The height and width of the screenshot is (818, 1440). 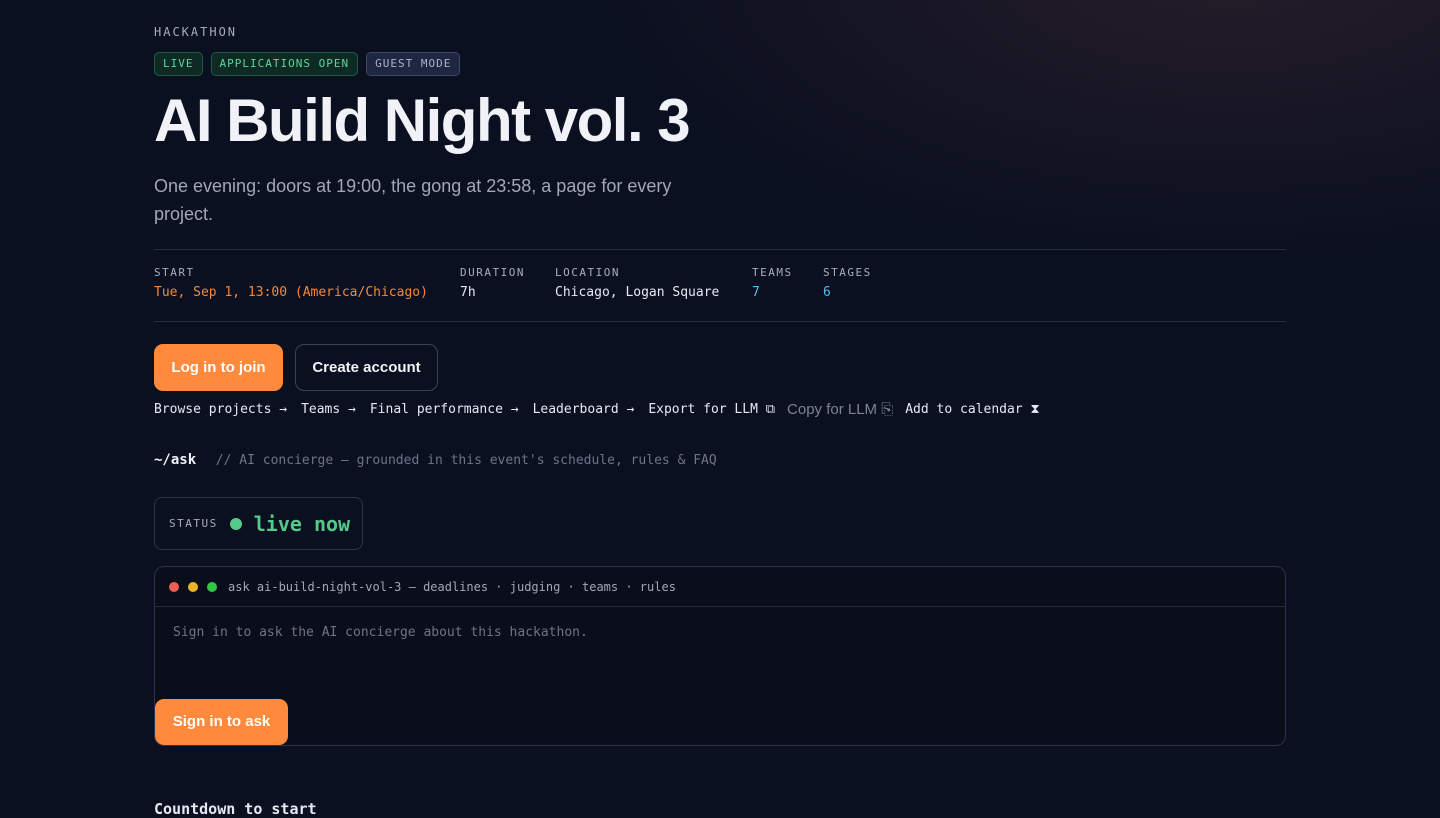 I want to click on ask-command: ~/ask, so click(x=175, y=460).